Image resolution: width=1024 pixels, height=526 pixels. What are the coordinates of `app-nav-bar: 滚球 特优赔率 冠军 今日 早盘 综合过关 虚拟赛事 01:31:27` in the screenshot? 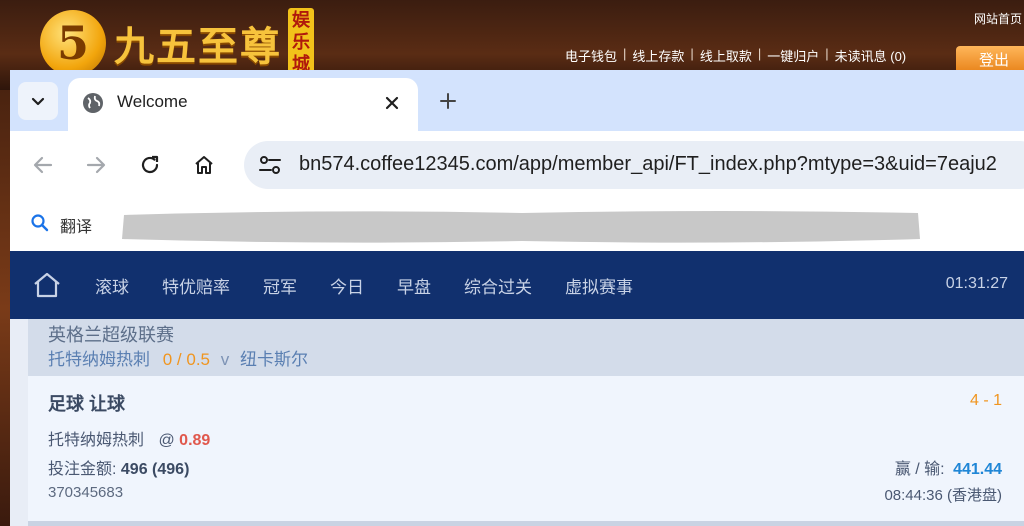 It's located at (517, 285).